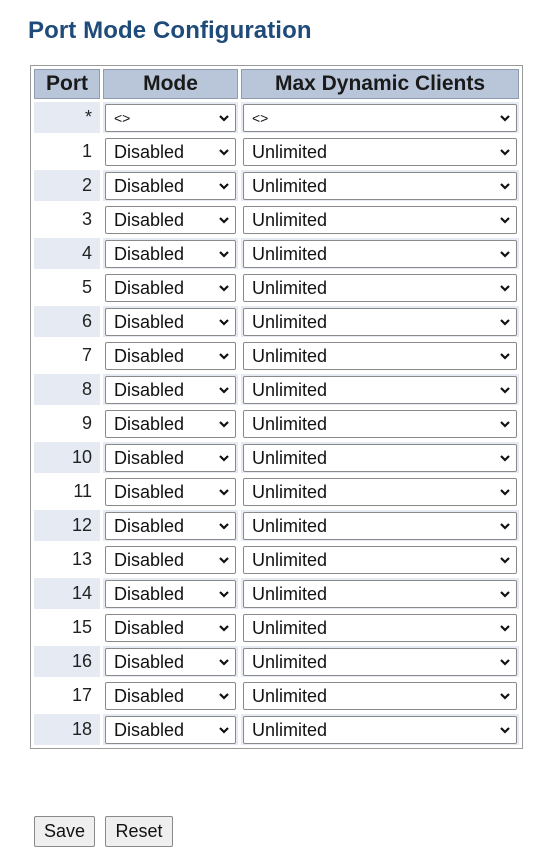  I want to click on table-row: 17 Disabled Unlimited, so click(276, 695).